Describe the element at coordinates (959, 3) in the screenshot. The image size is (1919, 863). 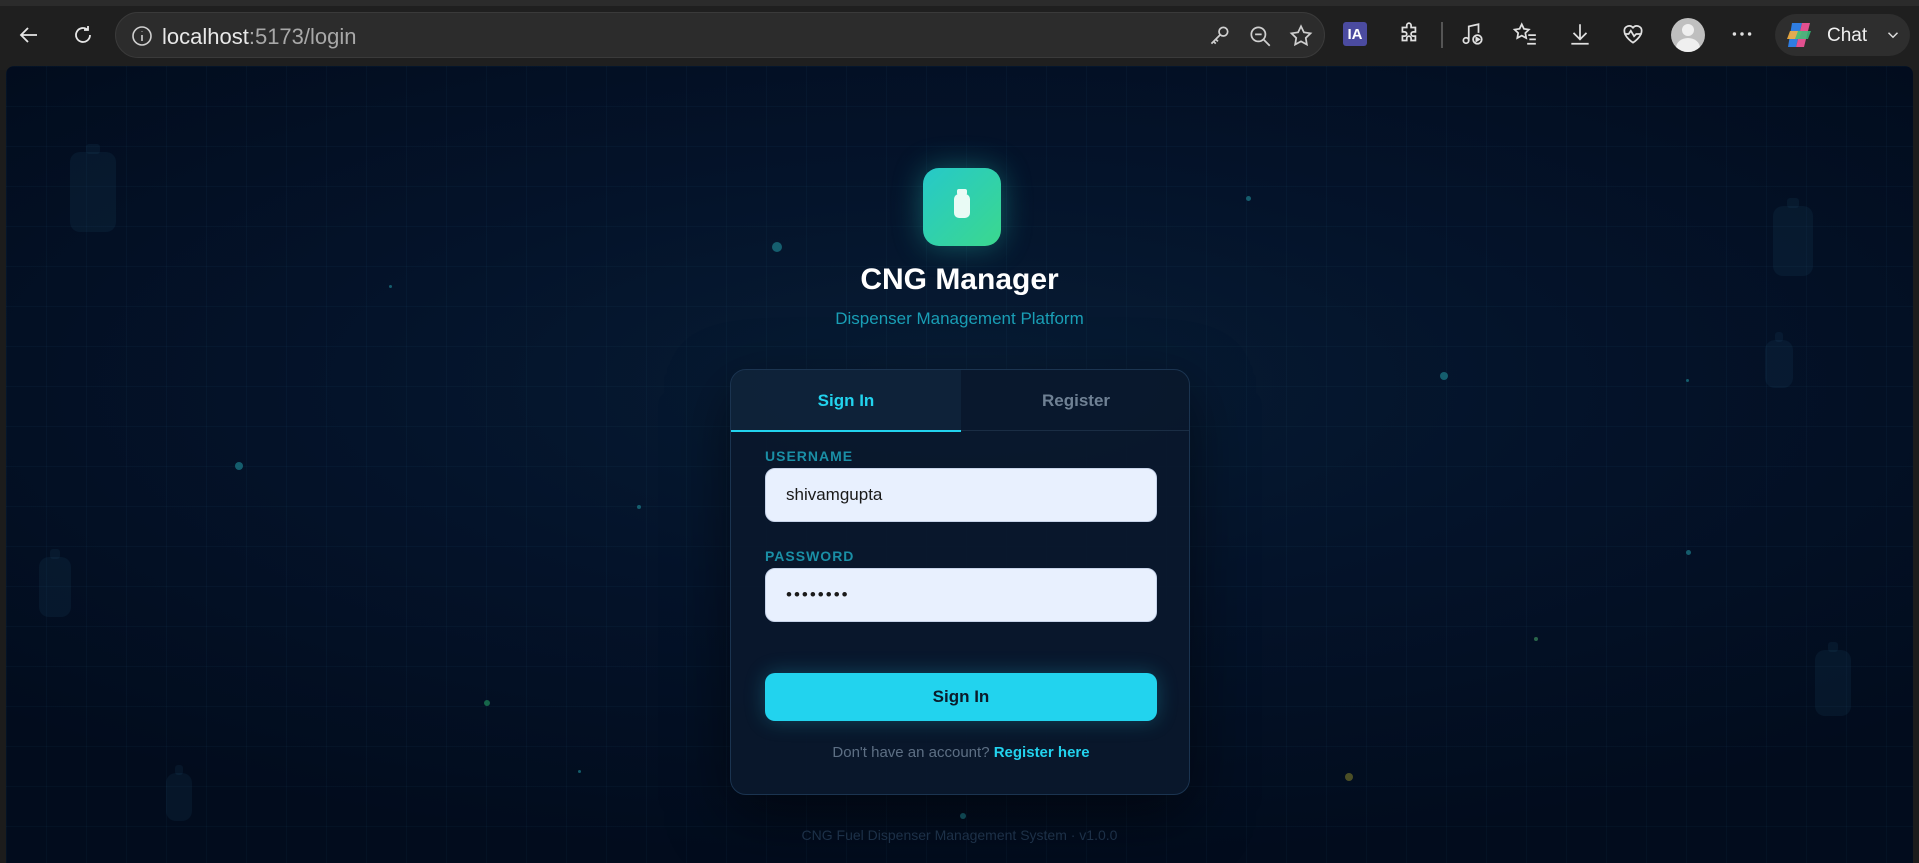
I see `tab-strip` at that location.